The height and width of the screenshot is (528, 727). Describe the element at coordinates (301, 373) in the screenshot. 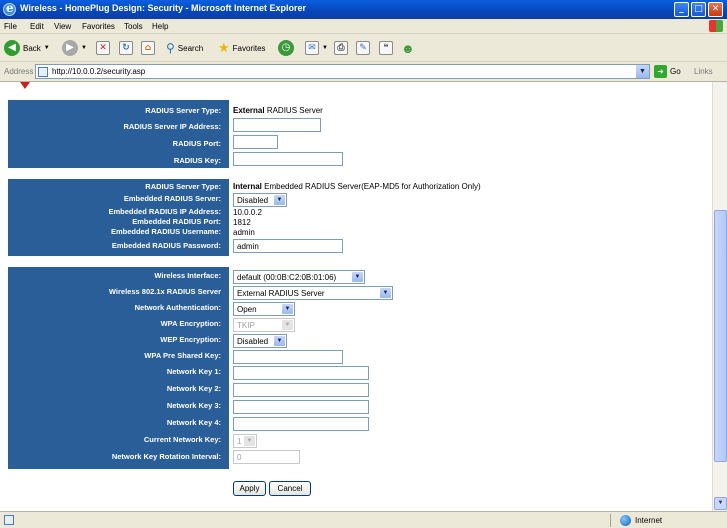

I see `network-key-1-field` at that location.